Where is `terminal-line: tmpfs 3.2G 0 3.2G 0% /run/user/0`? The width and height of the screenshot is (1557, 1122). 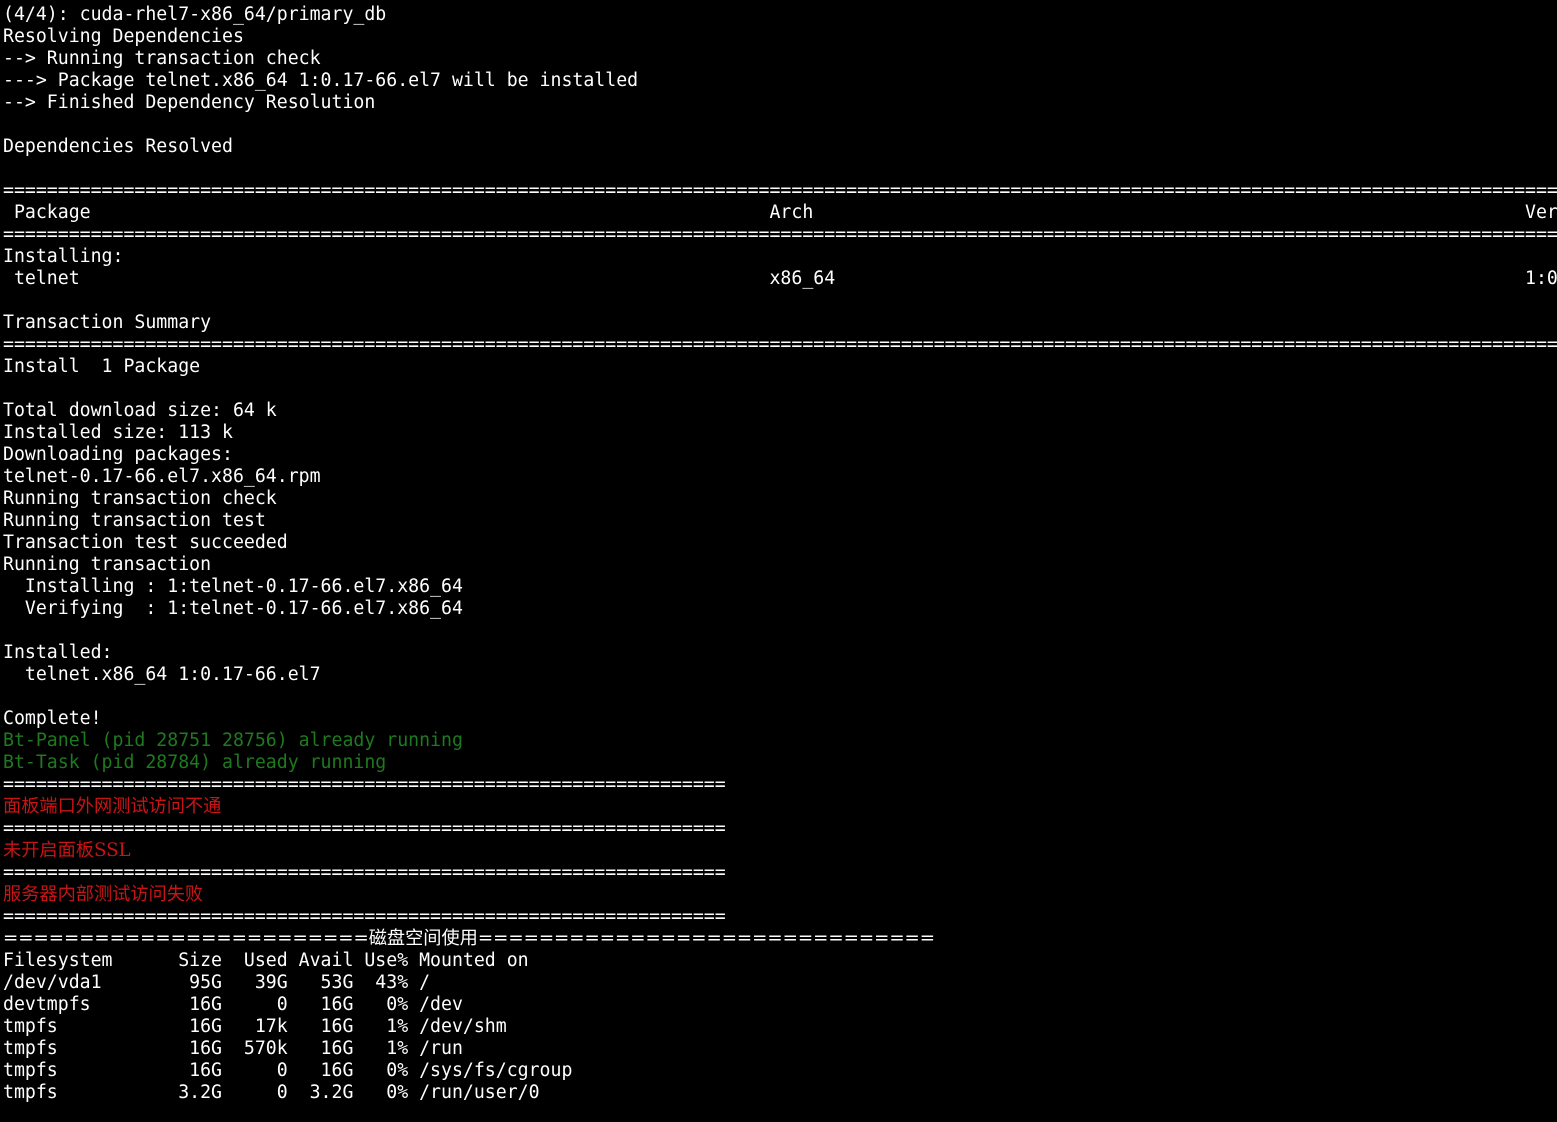
terminal-line: tmpfs 3.2G 0 3.2G 0% /run/user/0 is located at coordinates (271, 1092).